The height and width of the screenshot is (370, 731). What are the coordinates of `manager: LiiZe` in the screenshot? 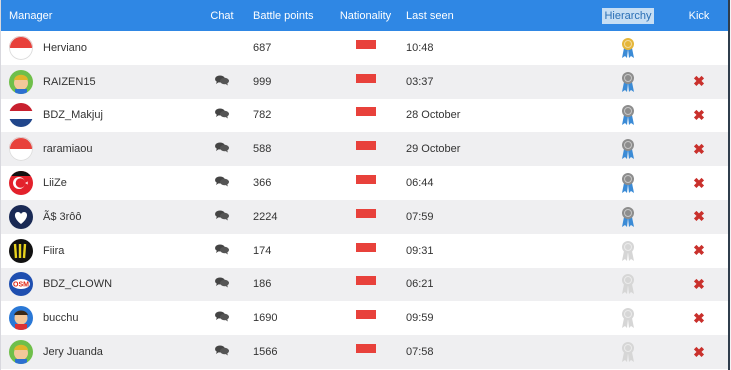 It's located at (96, 183).